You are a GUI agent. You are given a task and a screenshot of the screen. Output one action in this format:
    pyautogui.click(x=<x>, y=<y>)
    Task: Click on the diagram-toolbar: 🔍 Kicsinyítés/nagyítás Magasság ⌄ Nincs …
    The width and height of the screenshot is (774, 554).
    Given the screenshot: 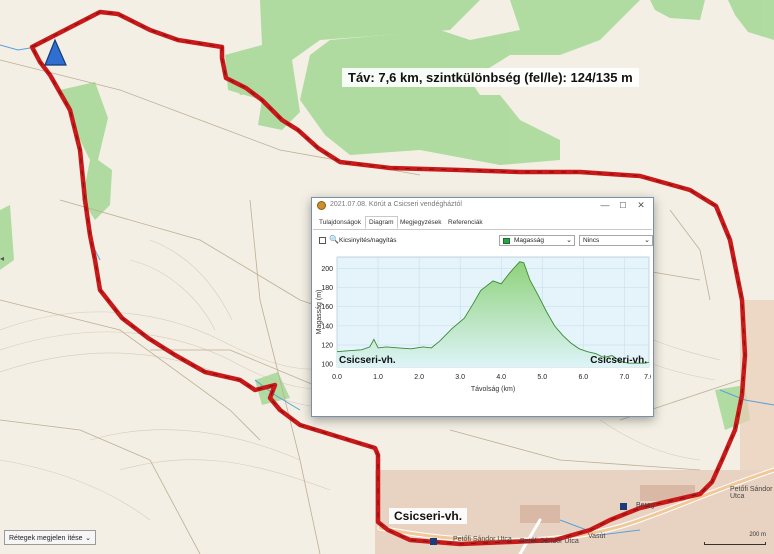 What is the action you would take?
    pyautogui.click(x=485, y=241)
    